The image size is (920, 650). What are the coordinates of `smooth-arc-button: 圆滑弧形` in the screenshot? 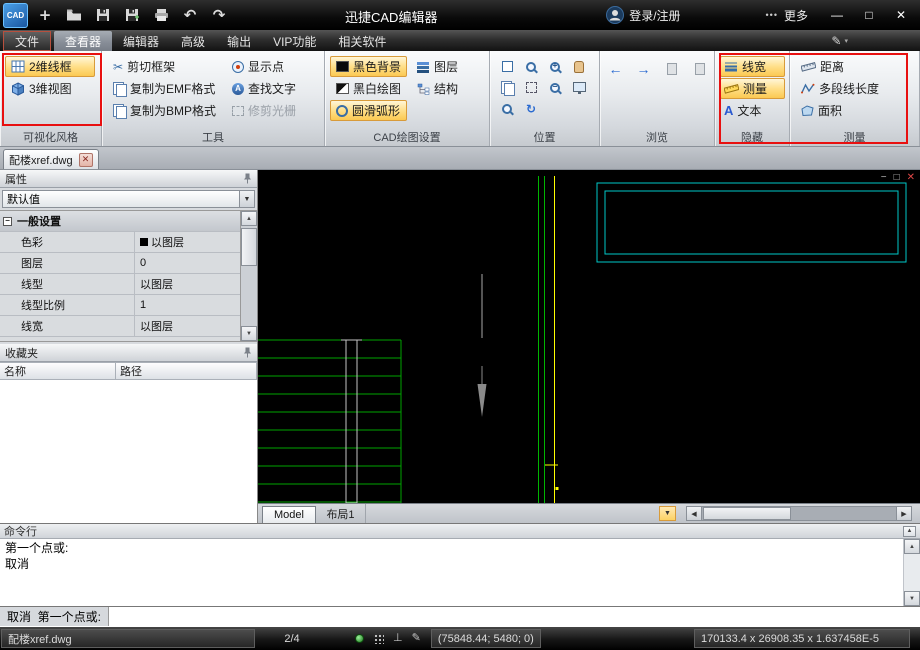 It's located at (369, 110).